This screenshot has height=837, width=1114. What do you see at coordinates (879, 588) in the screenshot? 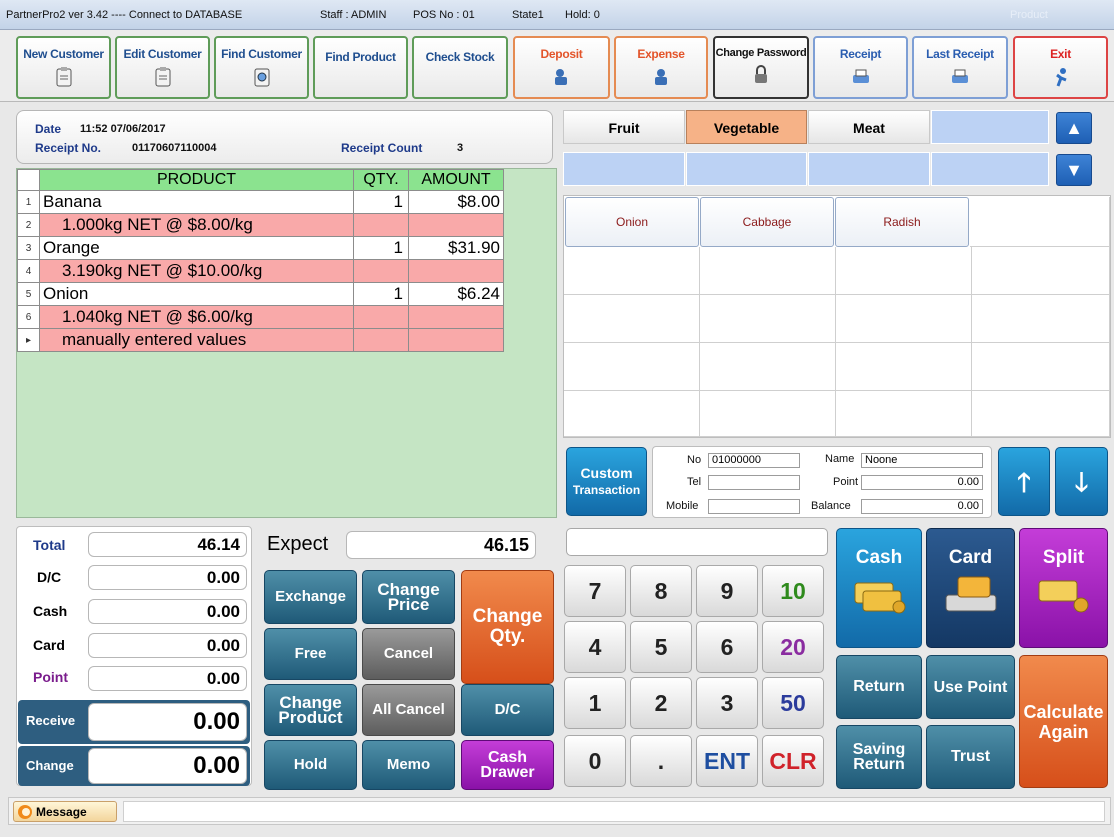
I see `cash-pay-button: Cash` at bounding box center [879, 588].